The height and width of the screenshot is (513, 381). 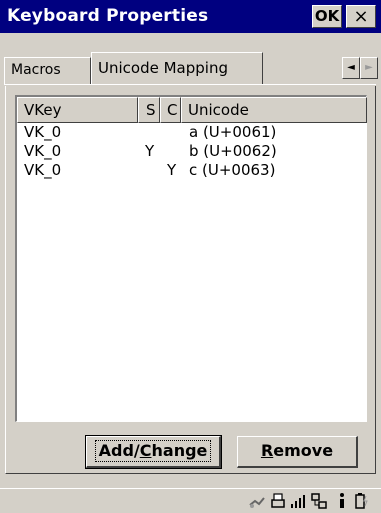 What do you see at coordinates (190, 500) in the screenshot?
I see `taskbar` at bounding box center [190, 500].